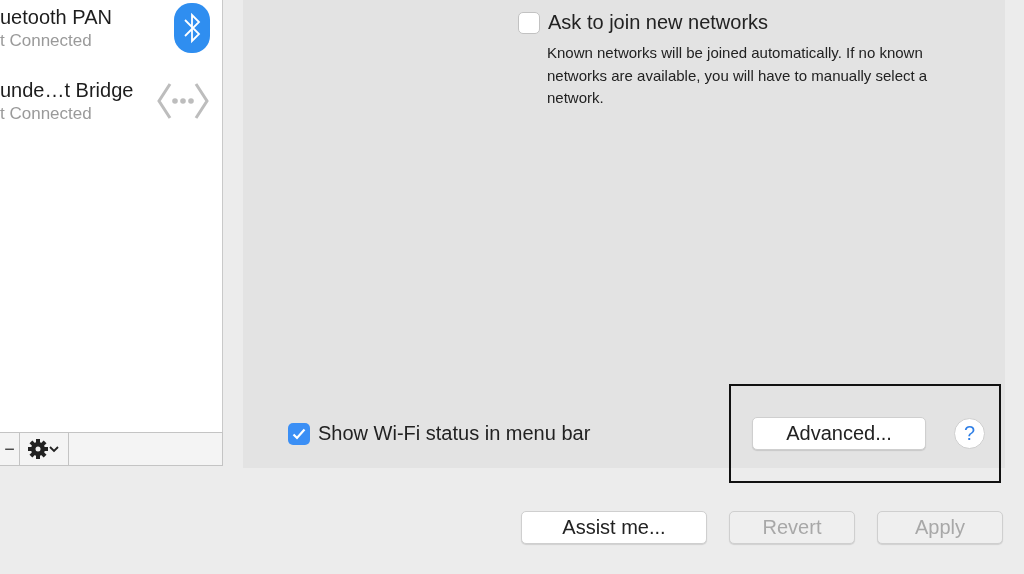 Image resolution: width=1024 pixels, height=574 pixels. Describe the element at coordinates (738, 75) in the screenshot. I see `description-text: Known networks will be joined automatically. If no known networks are available, you will have to manually select a network.` at that location.